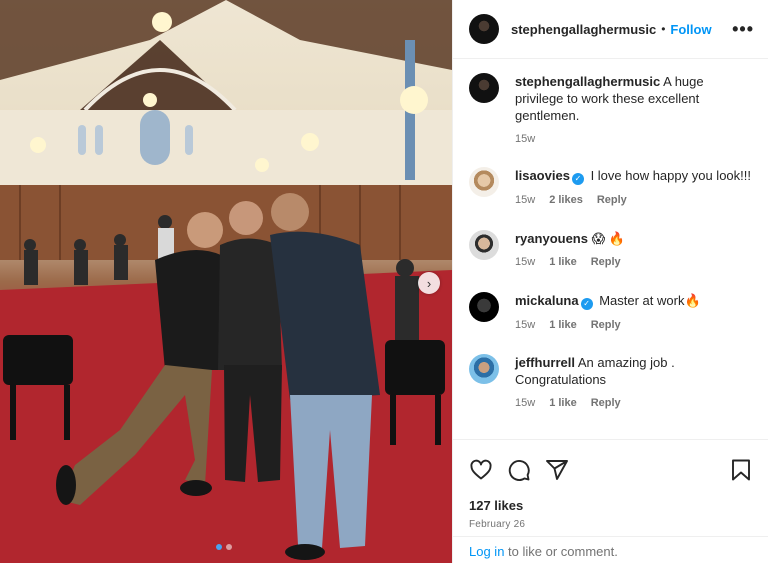 This screenshot has height=563, width=768. Describe the element at coordinates (545, 362) in the screenshot. I see `comment-username: jeffhurrell` at that location.